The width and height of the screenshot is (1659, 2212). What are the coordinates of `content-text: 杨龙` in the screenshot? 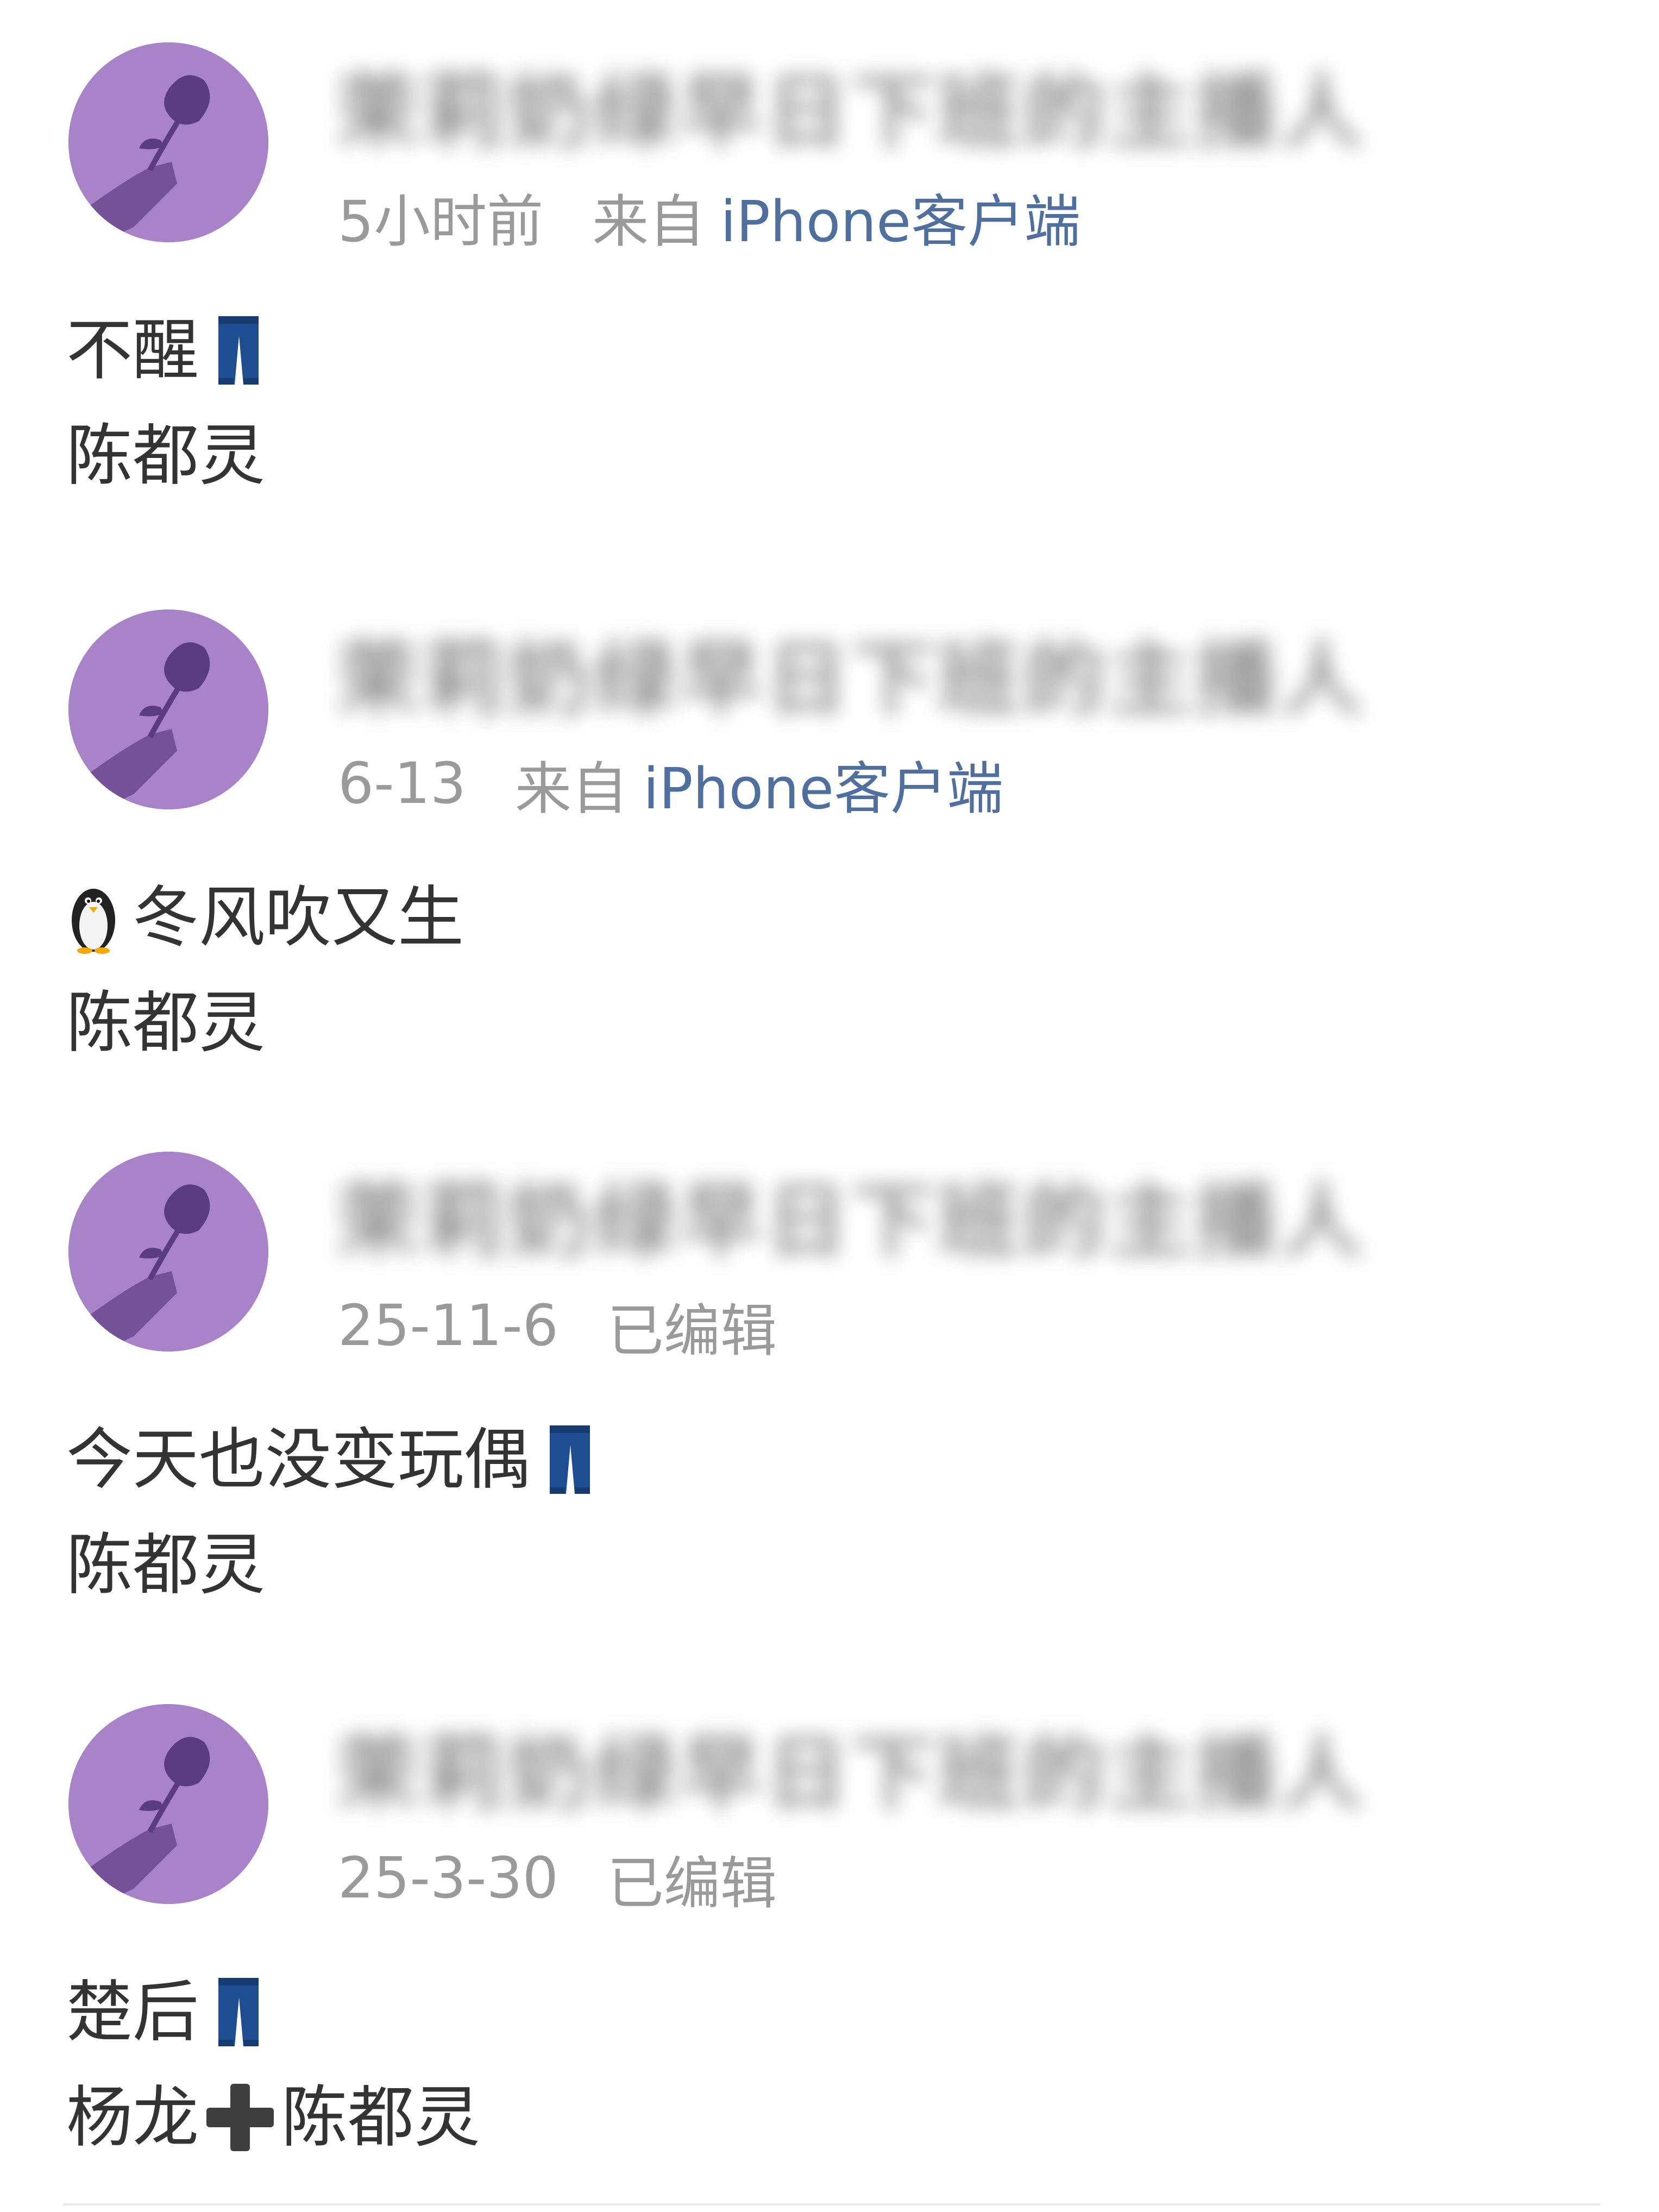 It's located at (132, 2117).